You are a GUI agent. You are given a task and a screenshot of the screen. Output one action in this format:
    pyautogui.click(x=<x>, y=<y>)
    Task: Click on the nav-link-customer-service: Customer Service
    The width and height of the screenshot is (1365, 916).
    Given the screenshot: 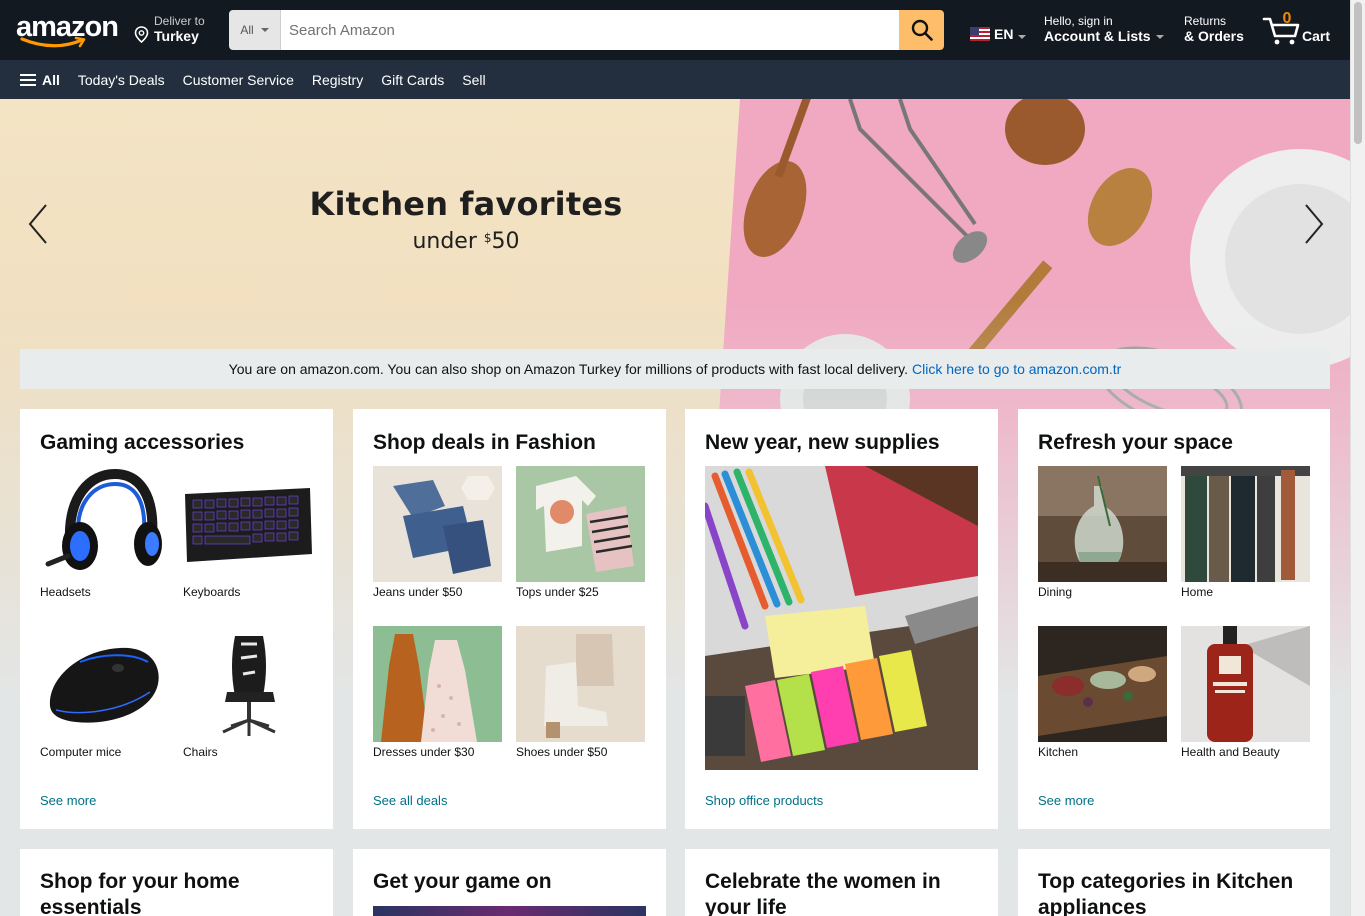 What is the action you would take?
    pyautogui.click(x=238, y=80)
    